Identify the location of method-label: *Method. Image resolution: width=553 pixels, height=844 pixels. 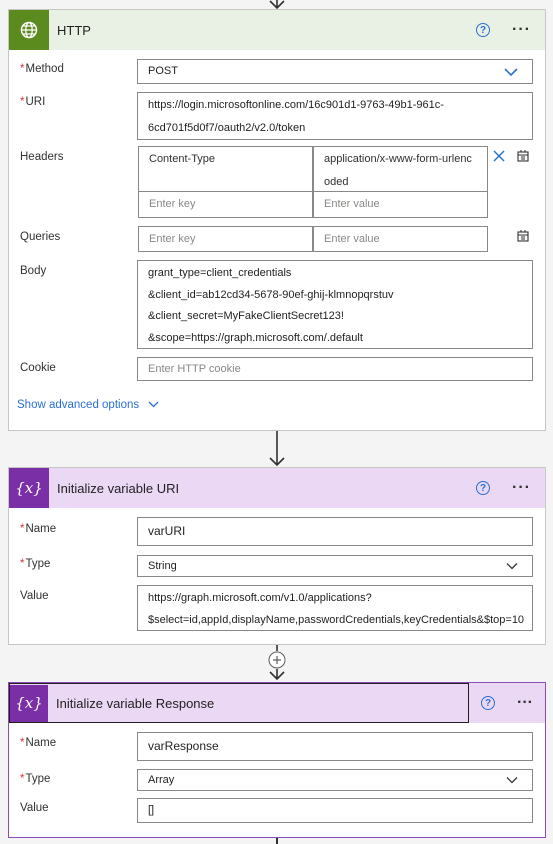
(42, 69).